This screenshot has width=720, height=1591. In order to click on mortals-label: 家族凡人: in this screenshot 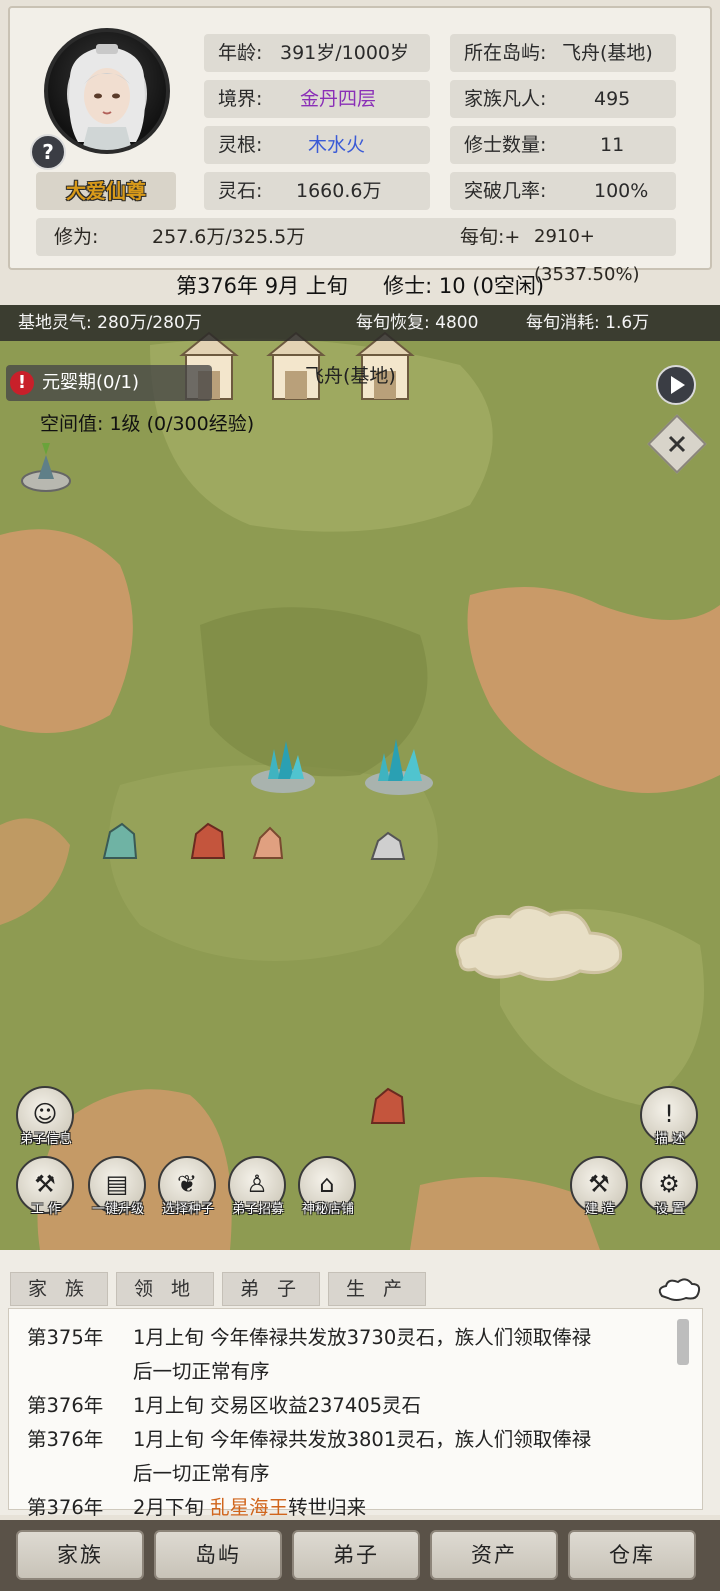, I will do `click(505, 99)`.